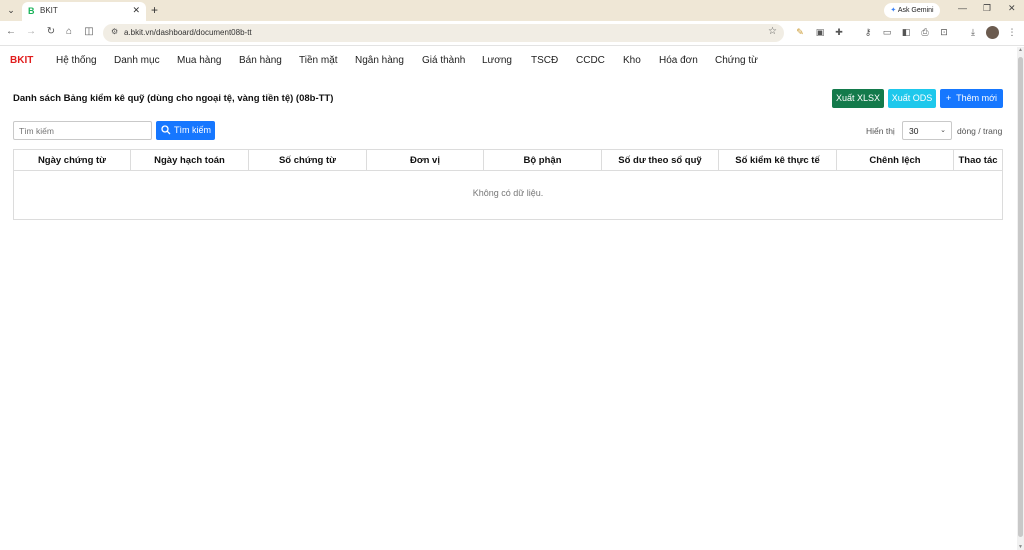 The width and height of the screenshot is (1024, 550). What do you see at coordinates (868, 32) in the screenshot?
I see `key-icon: ⚷` at bounding box center [868, 32].